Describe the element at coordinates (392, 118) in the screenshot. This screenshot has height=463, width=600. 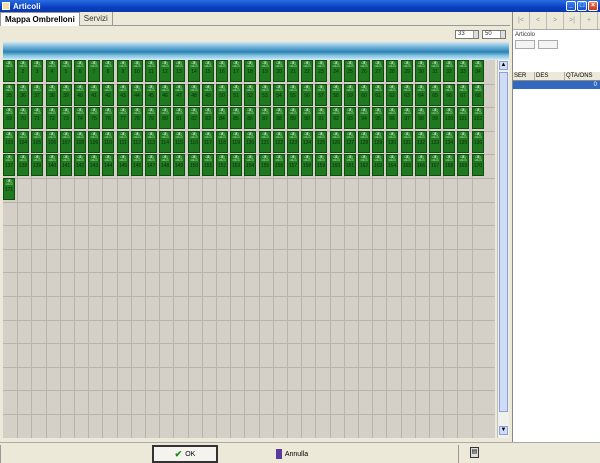
I see `umbrella-cell: ⛱ 96` at that location.